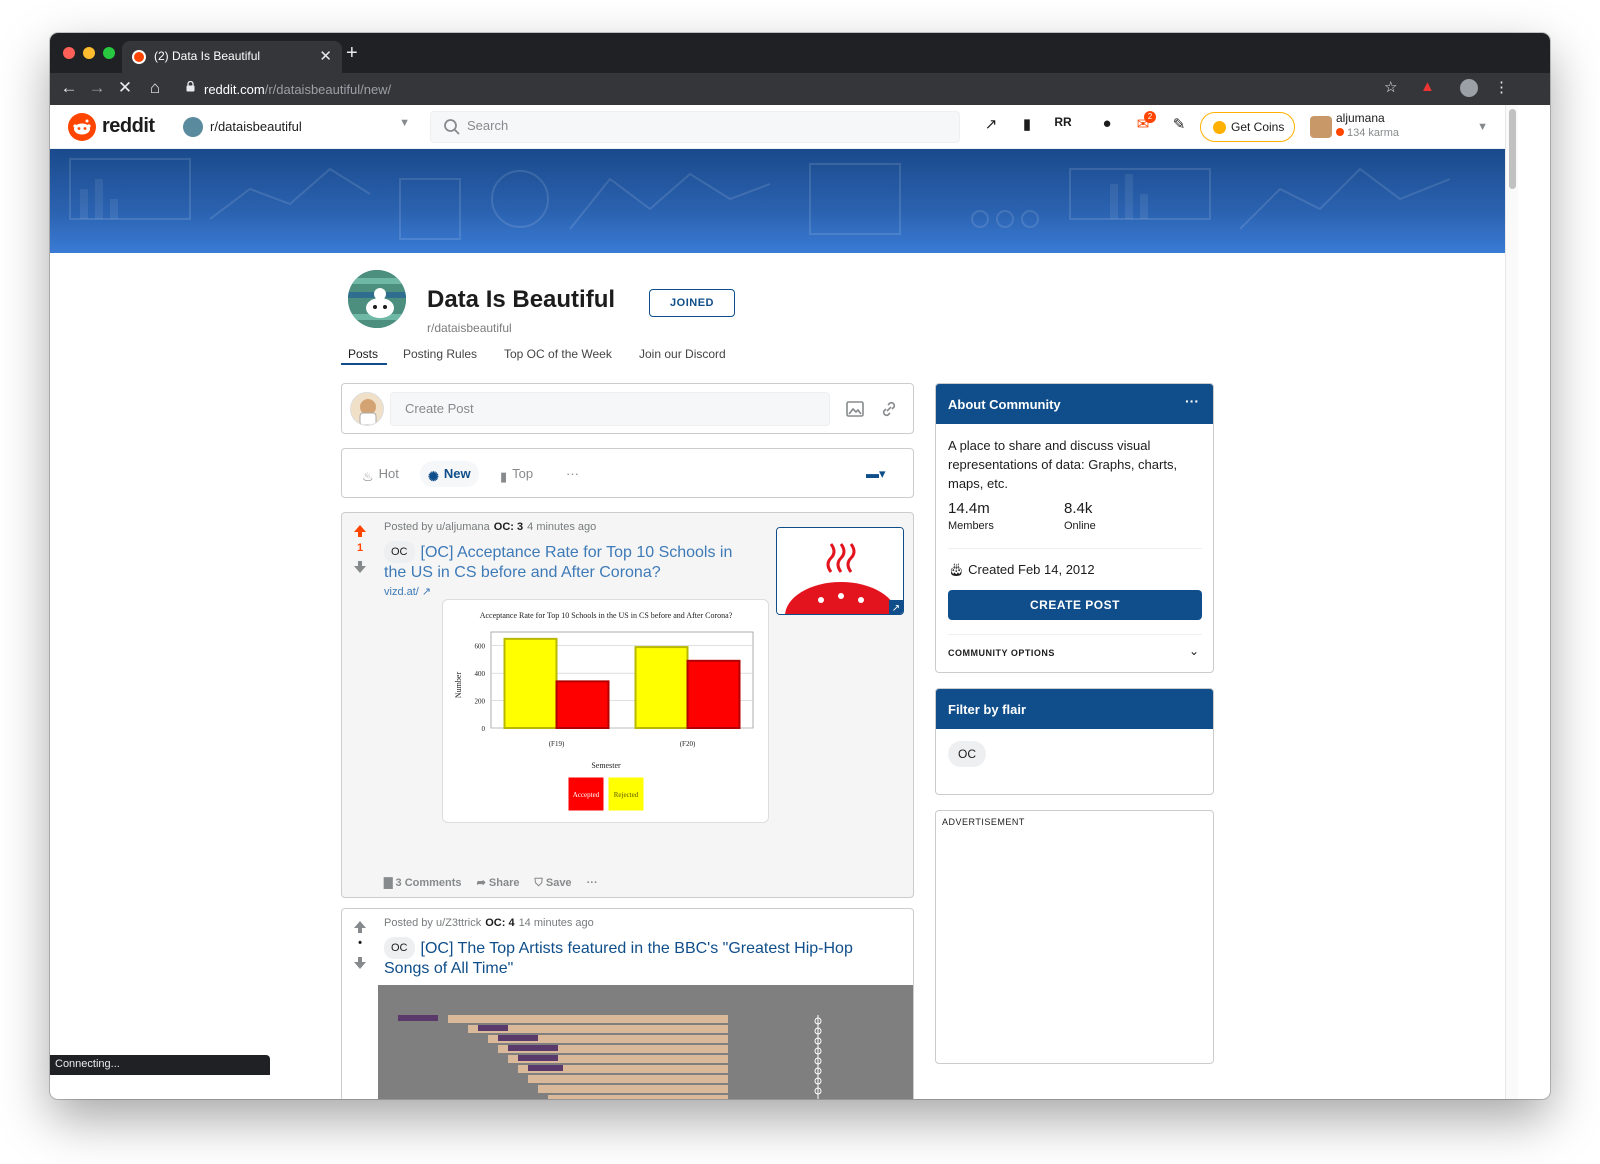 The image size is (1600, 1164). I want to click on banner-pattern, so click(760, 199).